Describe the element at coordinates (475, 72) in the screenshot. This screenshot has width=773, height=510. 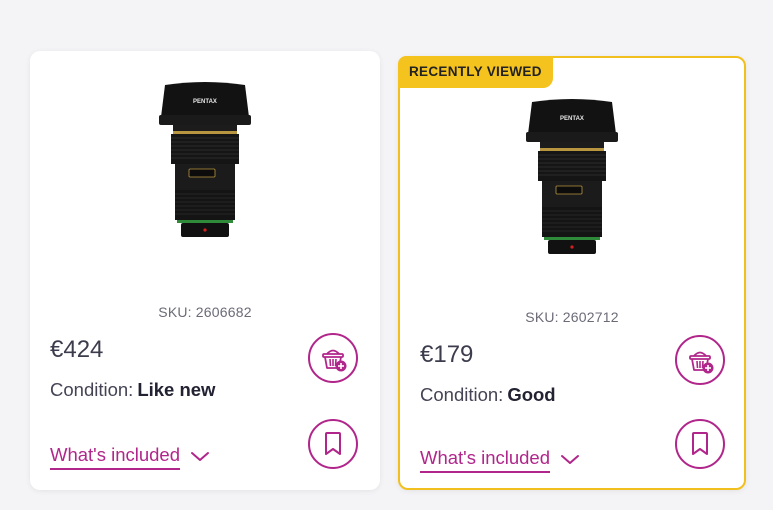
I see `recently-viewed-badge: RECENTLY VIEWED` at that location.